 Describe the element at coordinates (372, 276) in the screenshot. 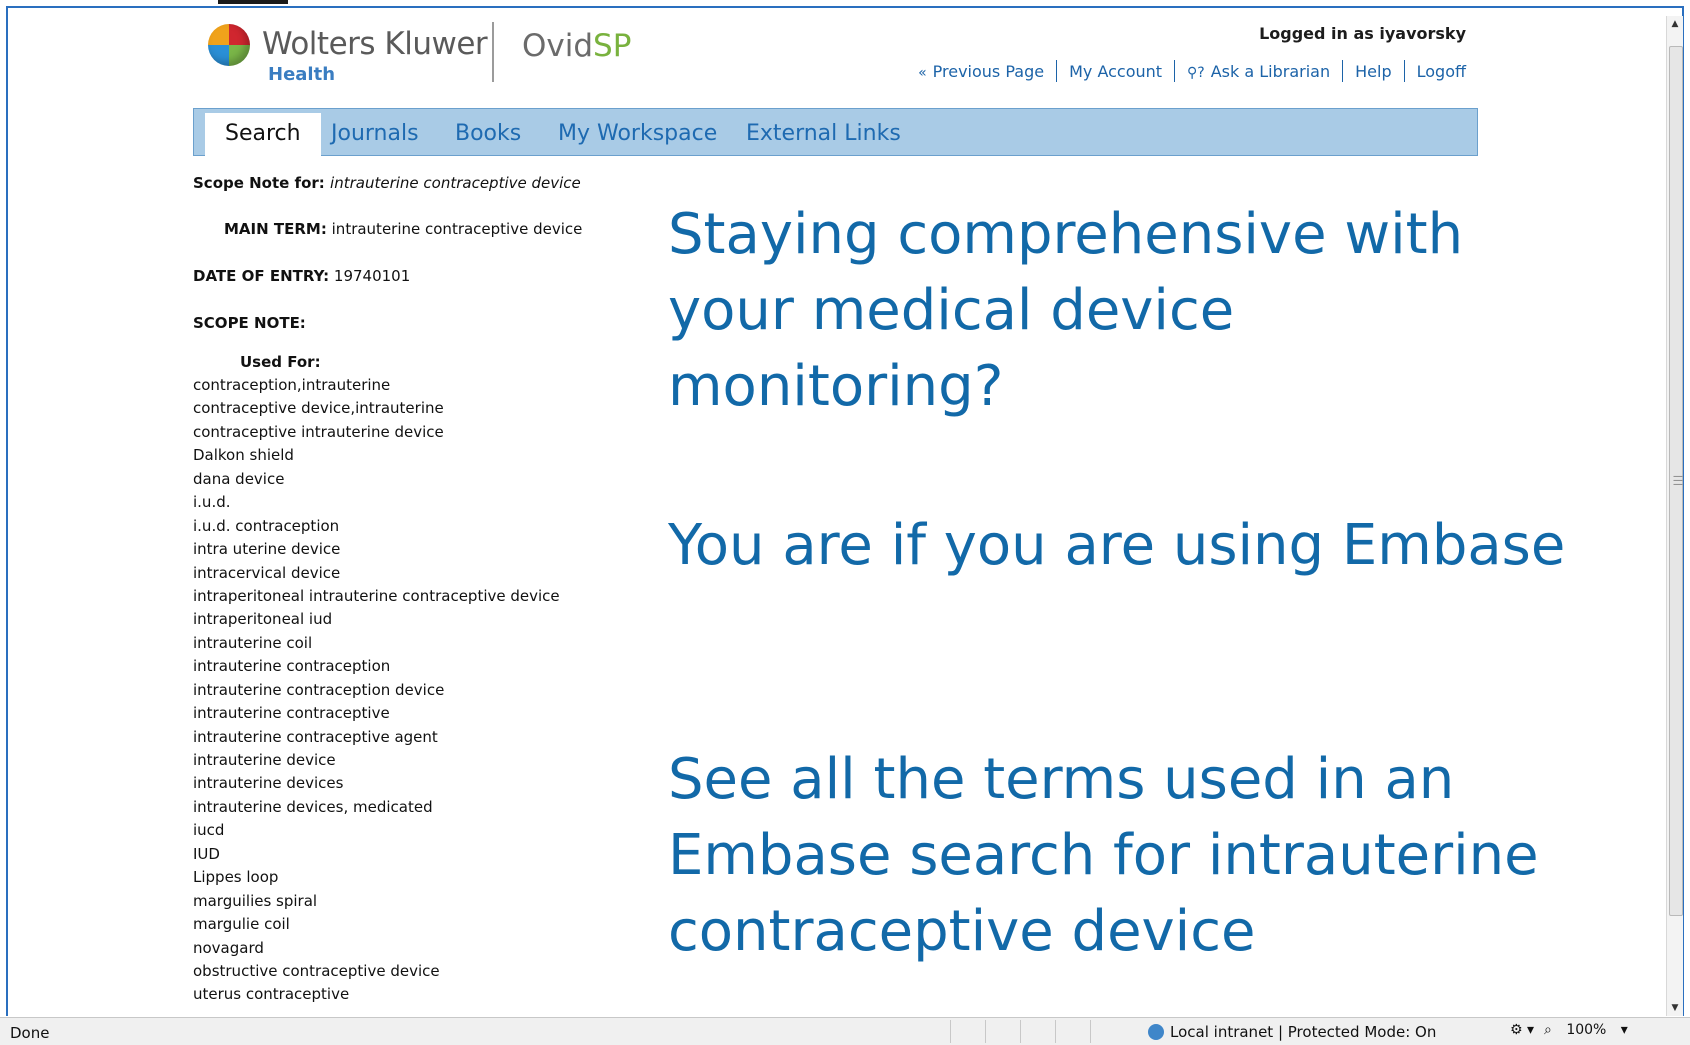

I see `date-of-entry-value: 19740101` at that location.